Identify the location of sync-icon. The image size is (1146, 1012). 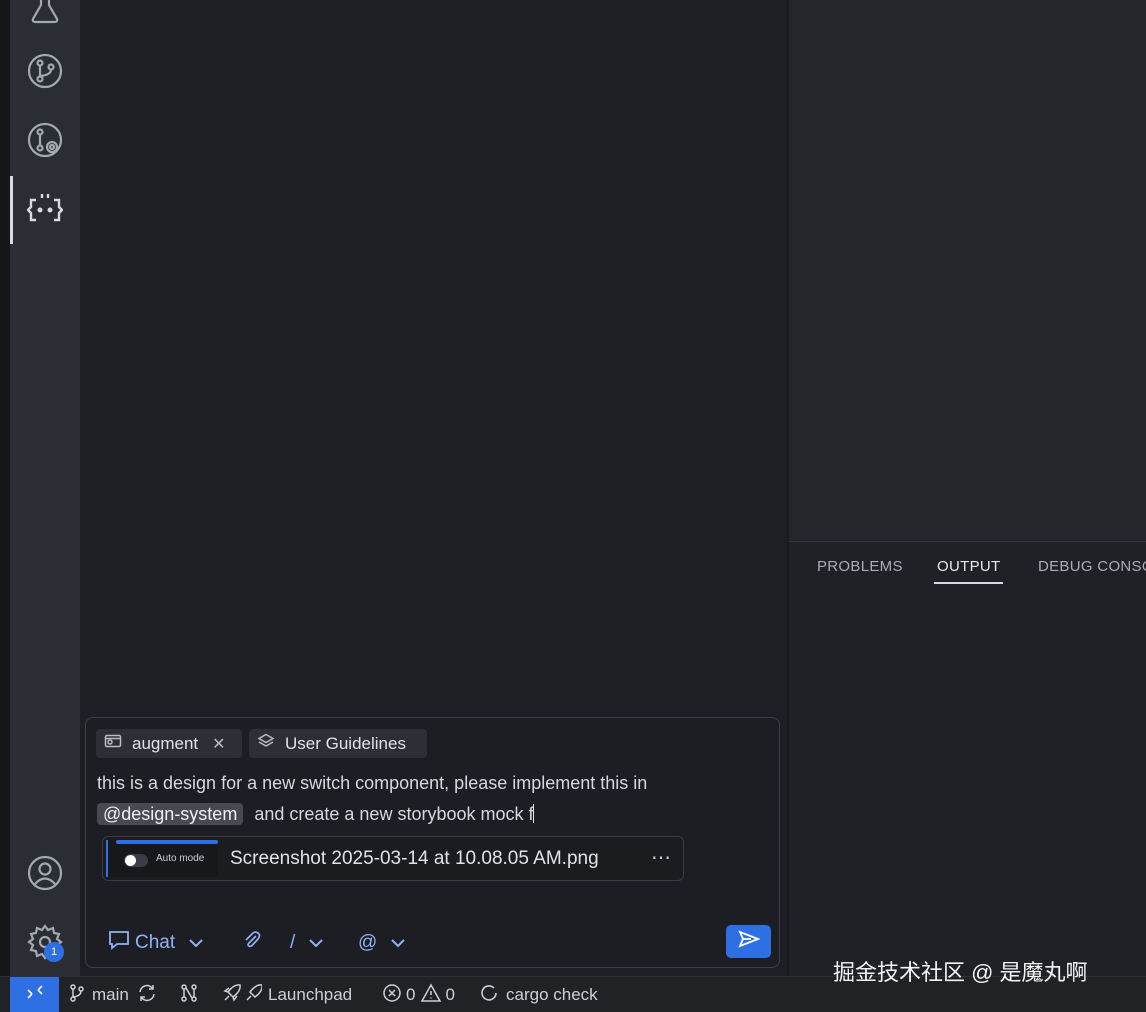
(147, 995).